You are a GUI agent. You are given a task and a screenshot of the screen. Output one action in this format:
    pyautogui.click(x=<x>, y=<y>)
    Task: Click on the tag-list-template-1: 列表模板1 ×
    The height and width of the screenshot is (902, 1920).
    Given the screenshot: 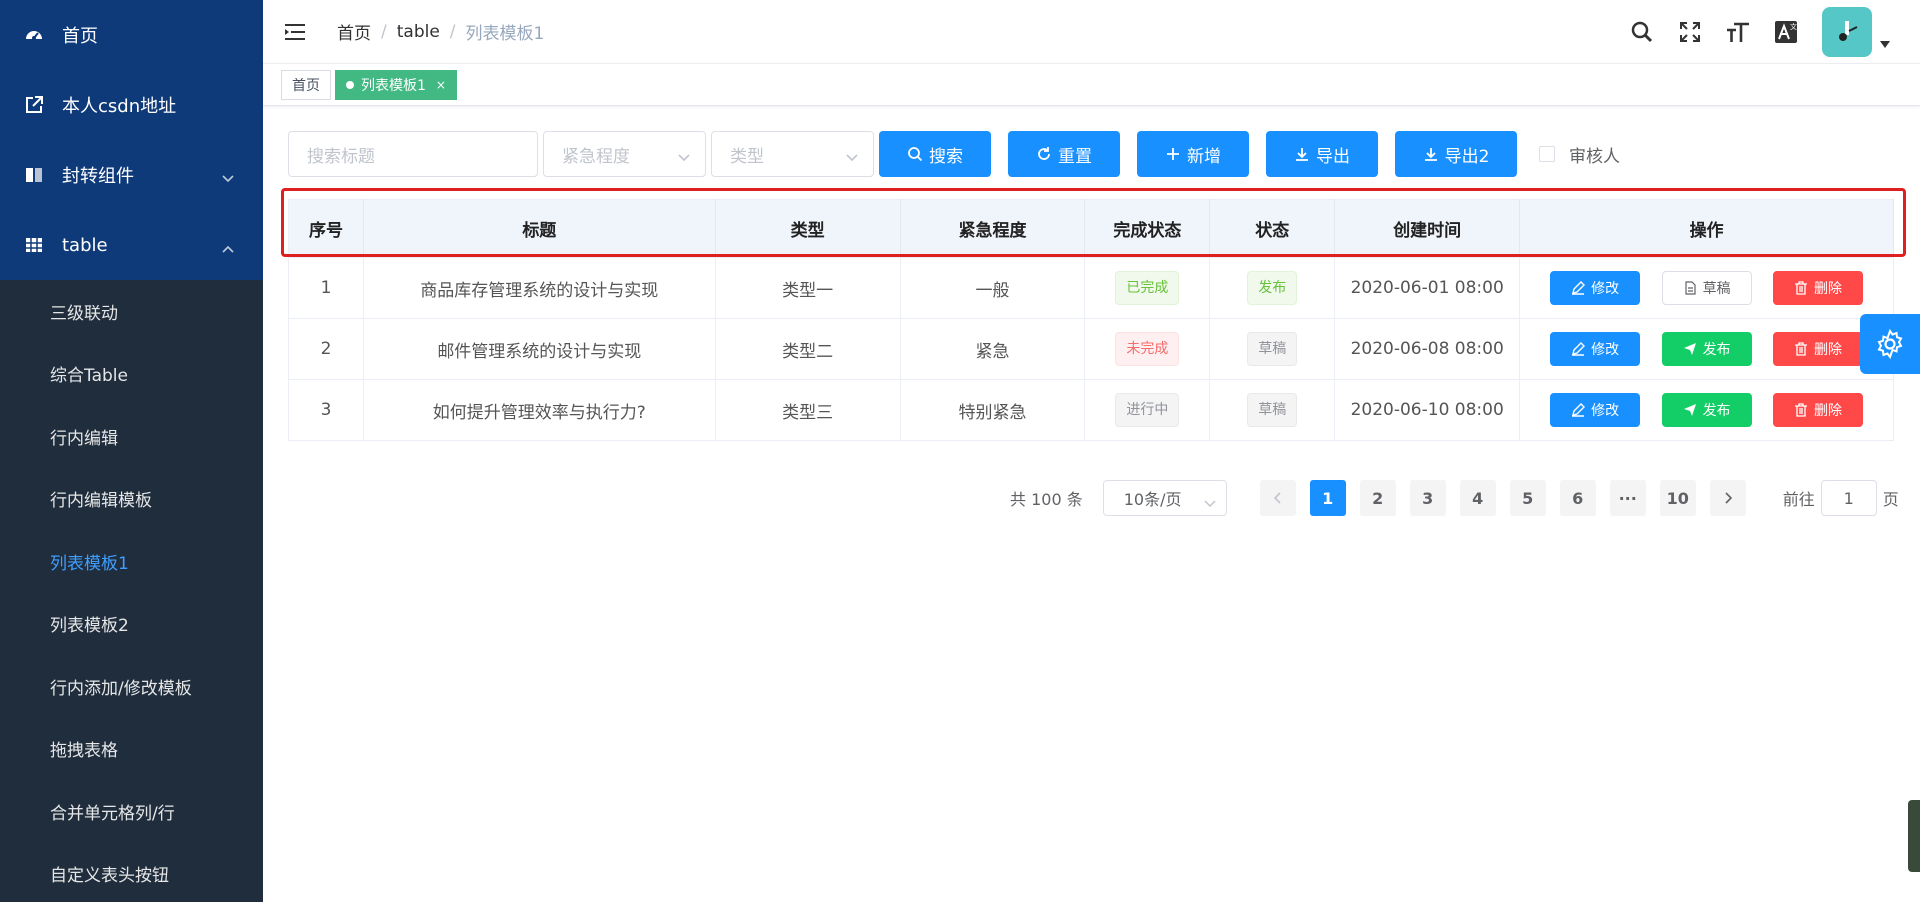 What is the action you would take?
    pyautogui.click(x=396, y=84)
    